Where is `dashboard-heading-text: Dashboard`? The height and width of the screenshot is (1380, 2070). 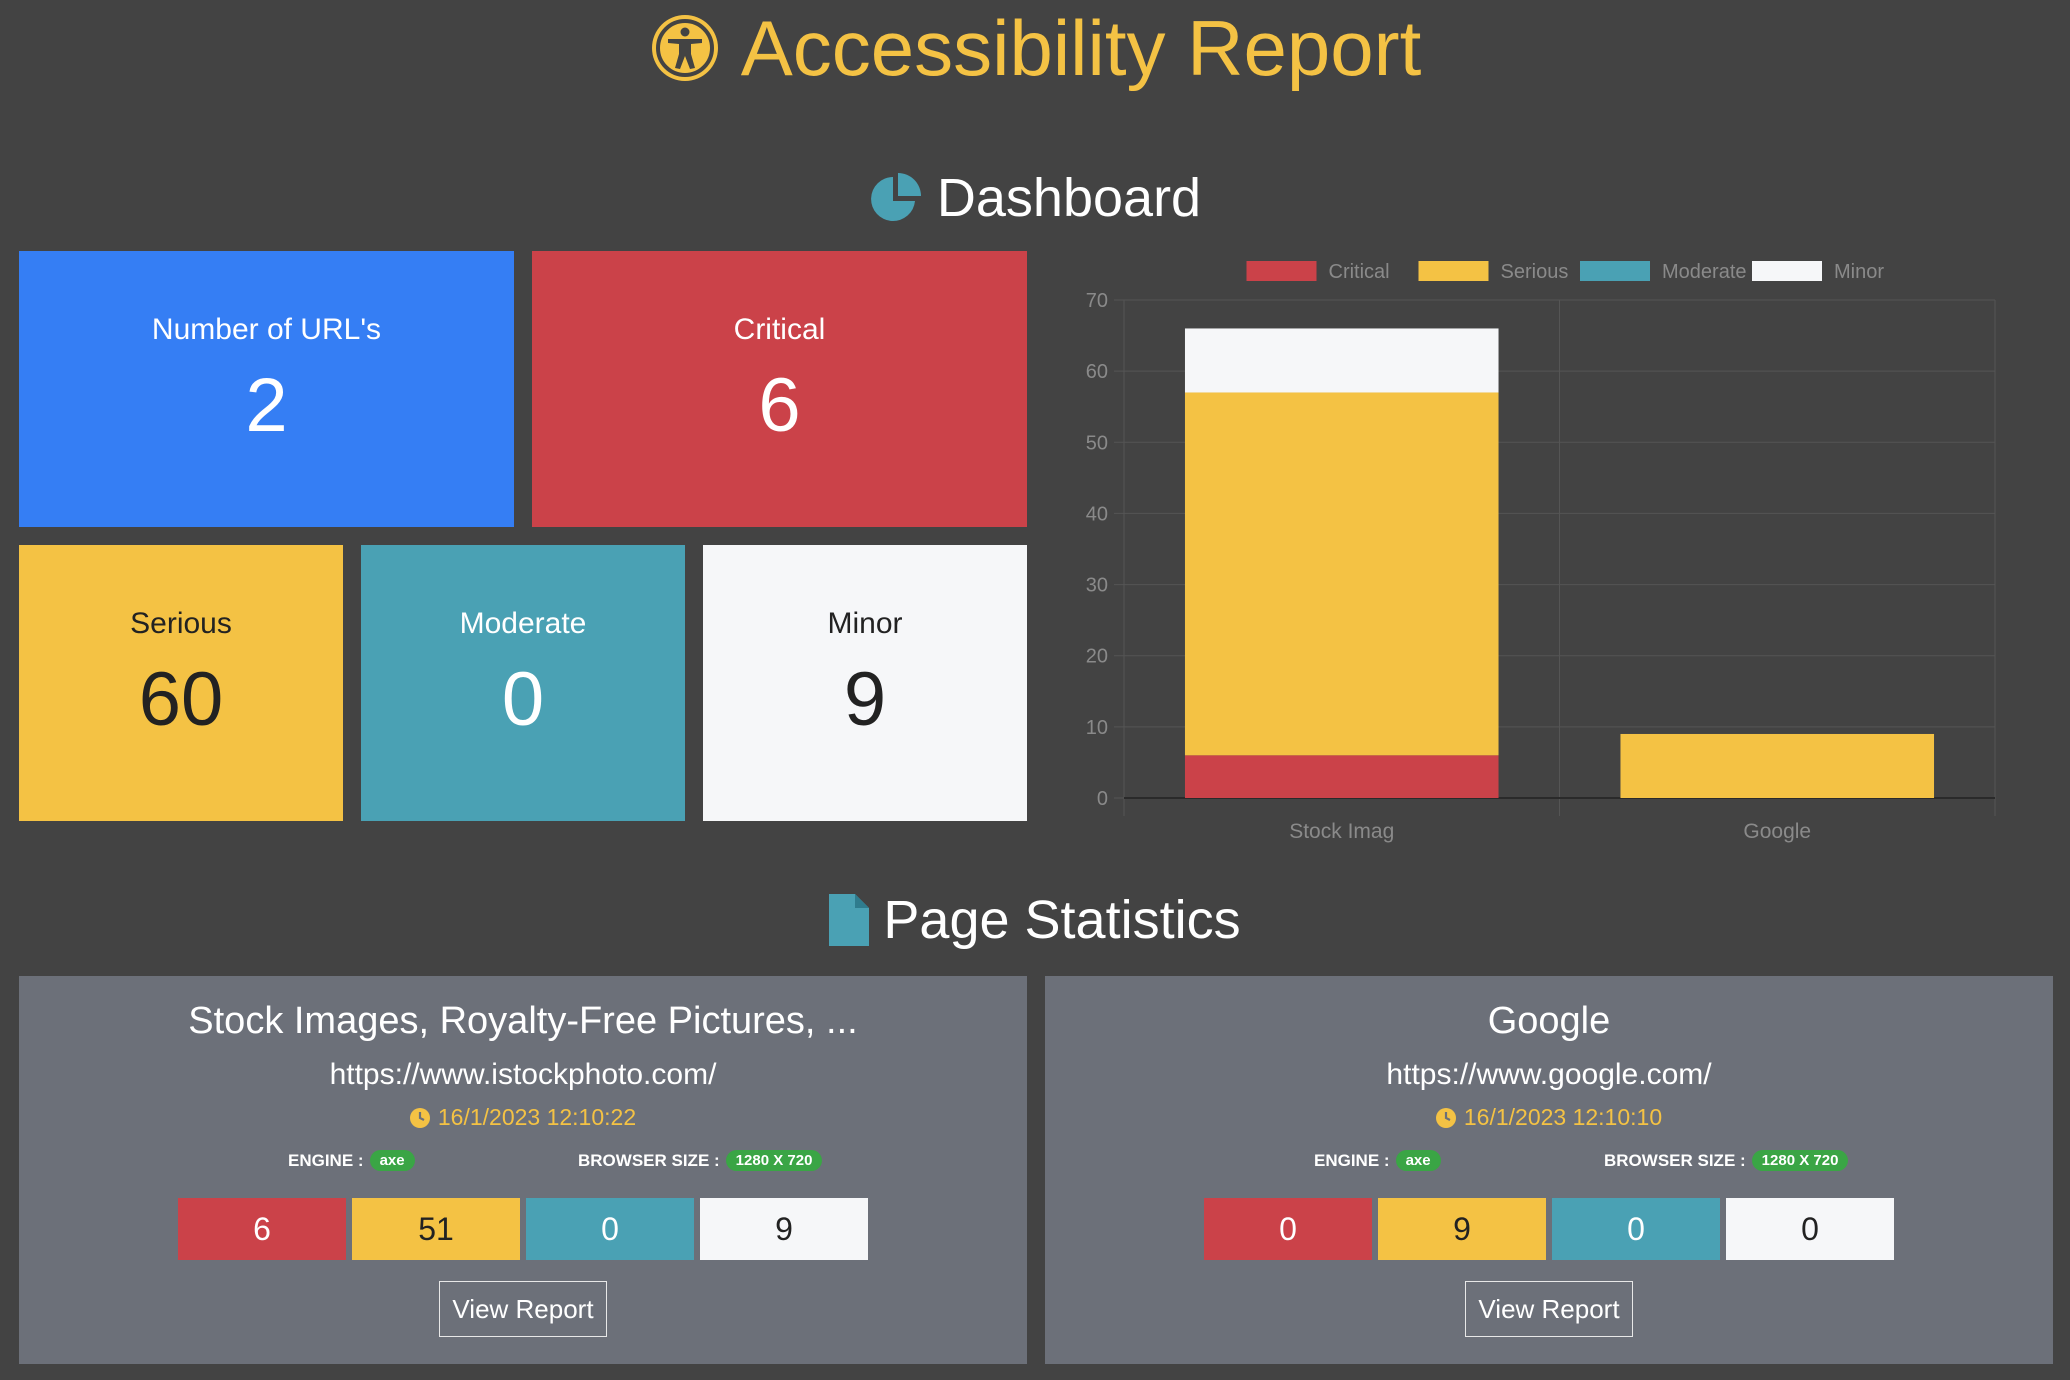 dashboard-heading-text: Dashboard is located at coordinates (1069, 198).